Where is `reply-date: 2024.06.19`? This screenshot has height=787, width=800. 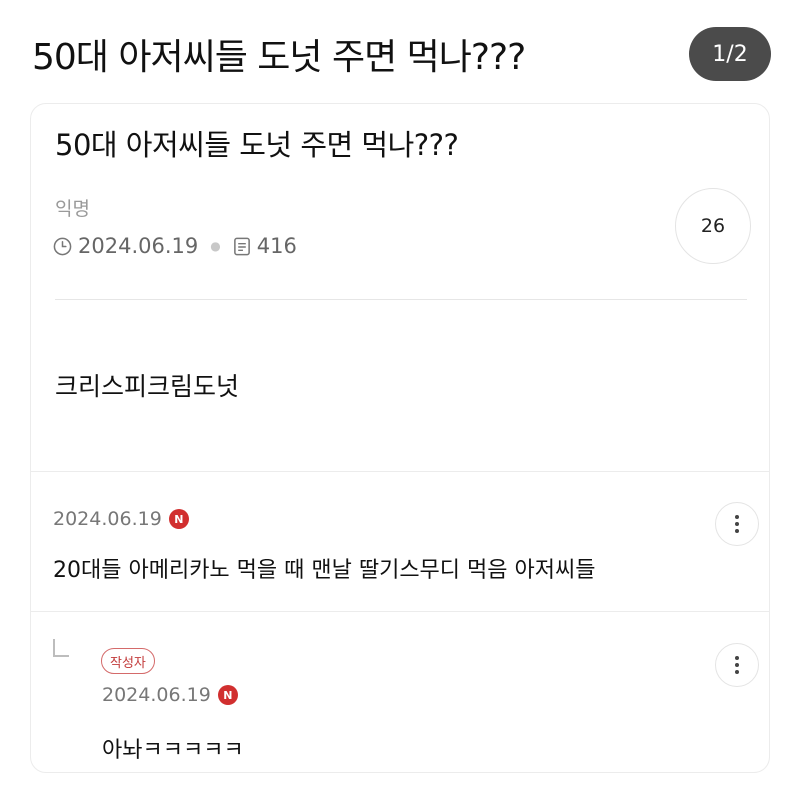
reply-date: 2024.06.19 is located at coordinates (156, 695).